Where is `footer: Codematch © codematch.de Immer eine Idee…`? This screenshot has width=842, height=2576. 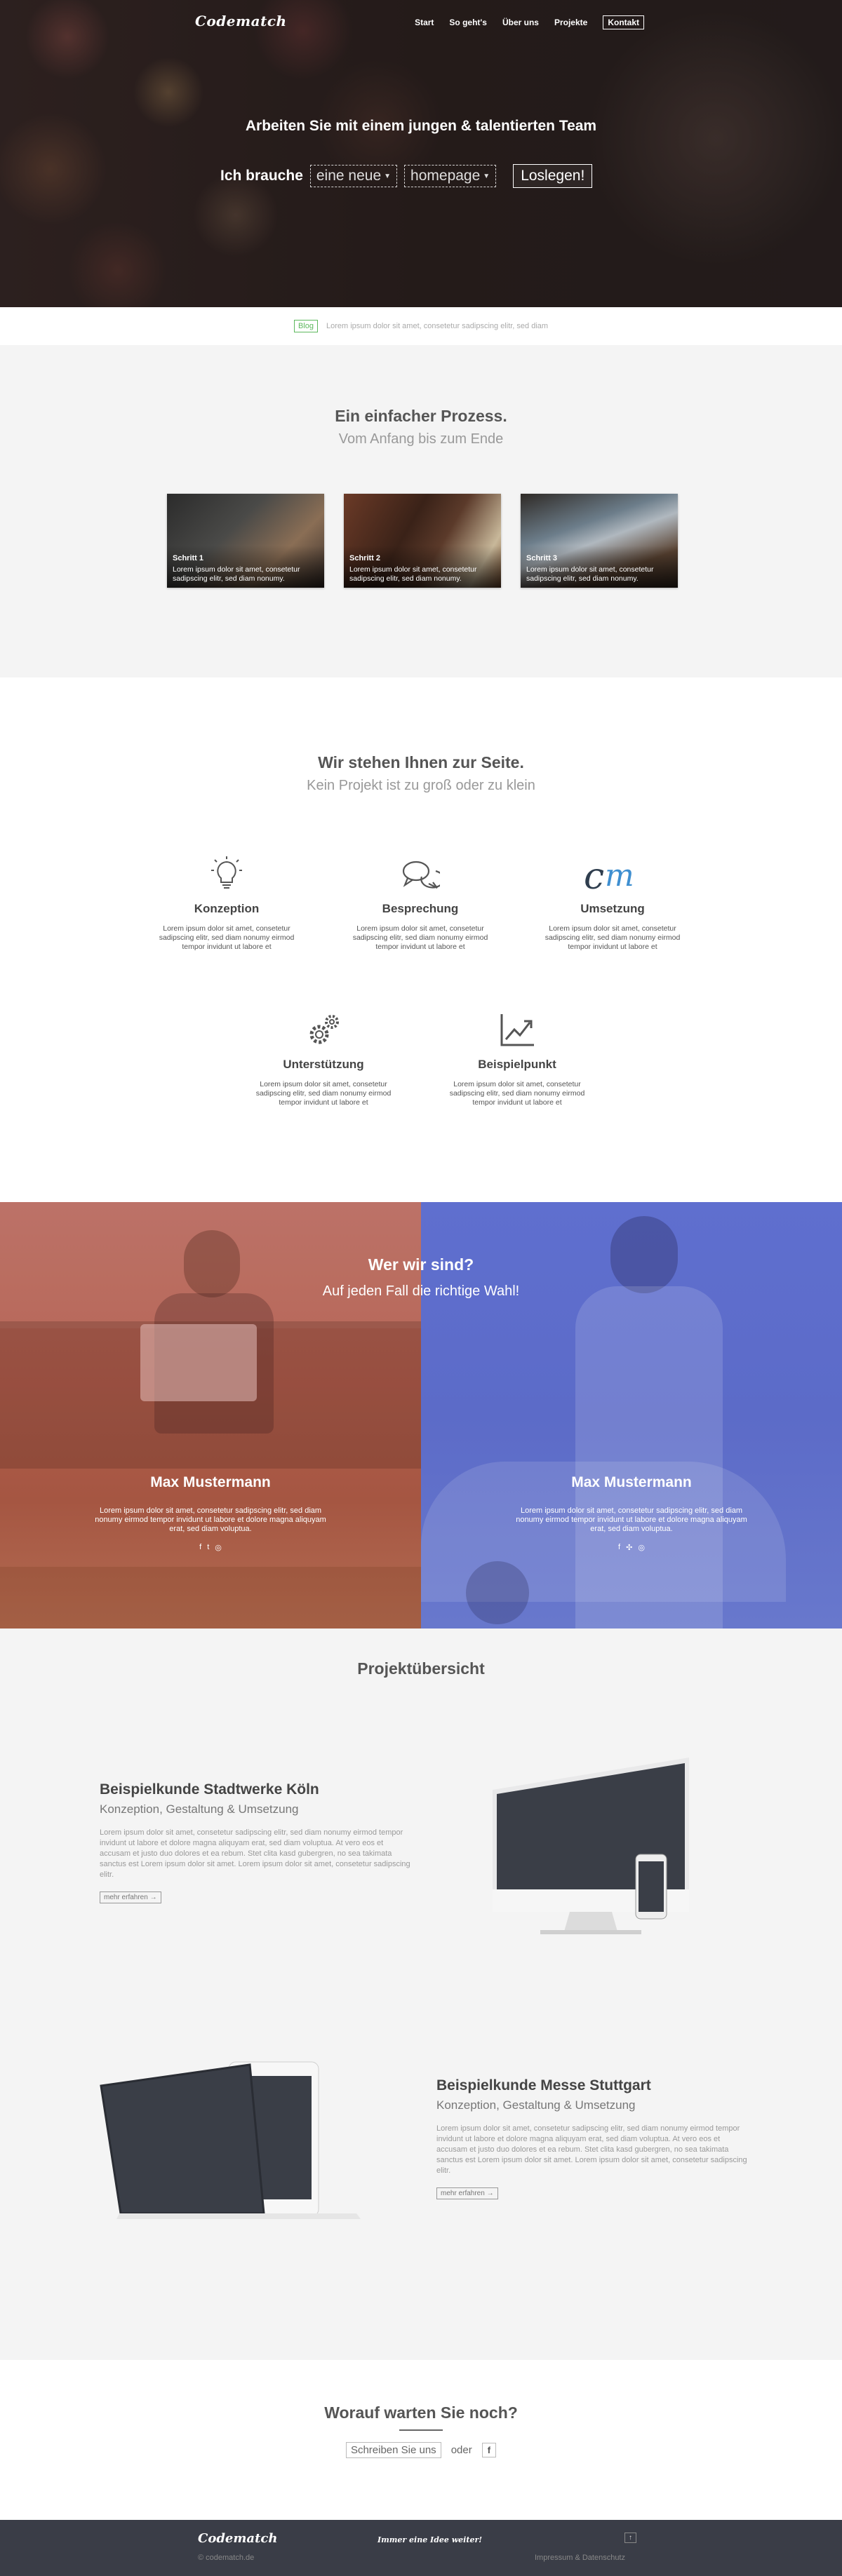
footer: Codematch © codematch.de Immer eine Idee… is located at coordinates (421, 2548).